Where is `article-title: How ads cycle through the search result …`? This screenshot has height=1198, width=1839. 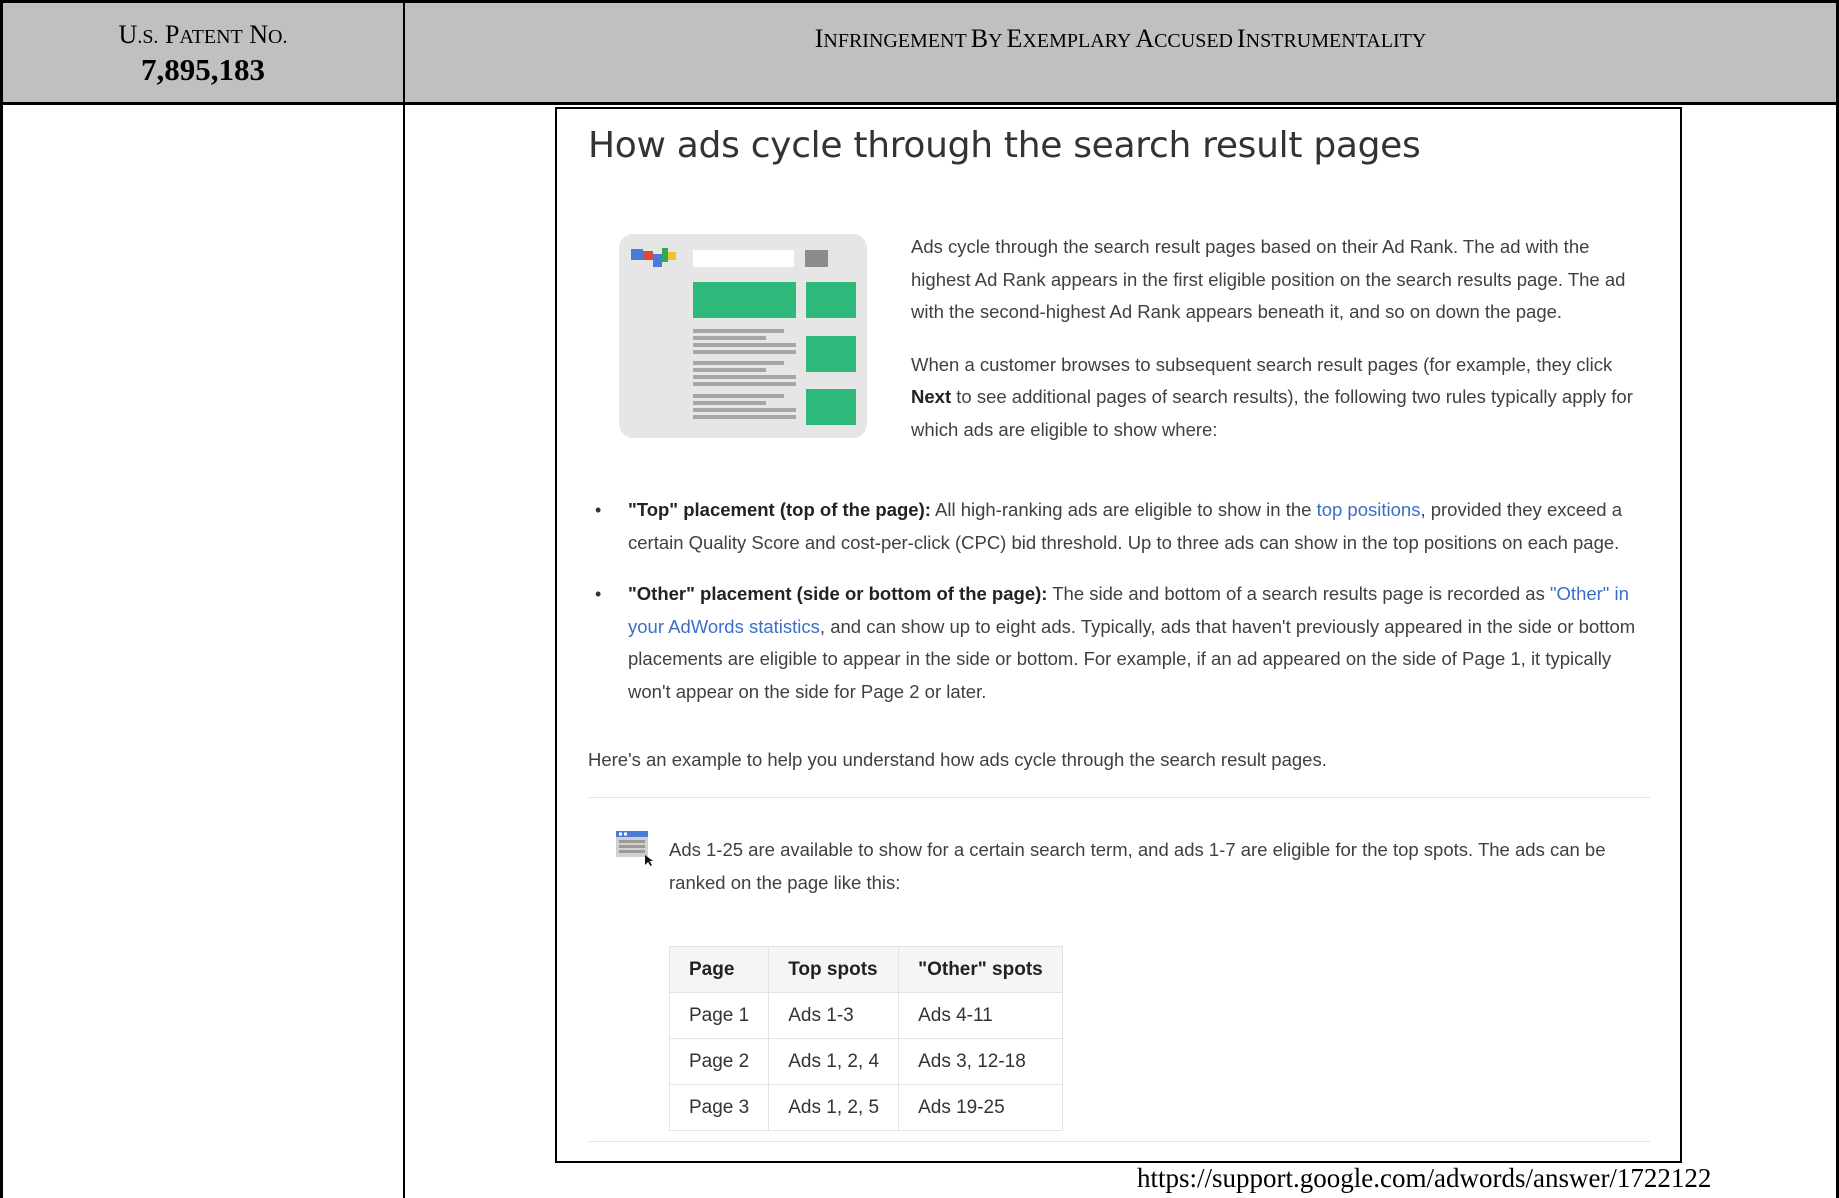
article-title: How ads cycle through the search result … is located at coordinates (1004, 145).